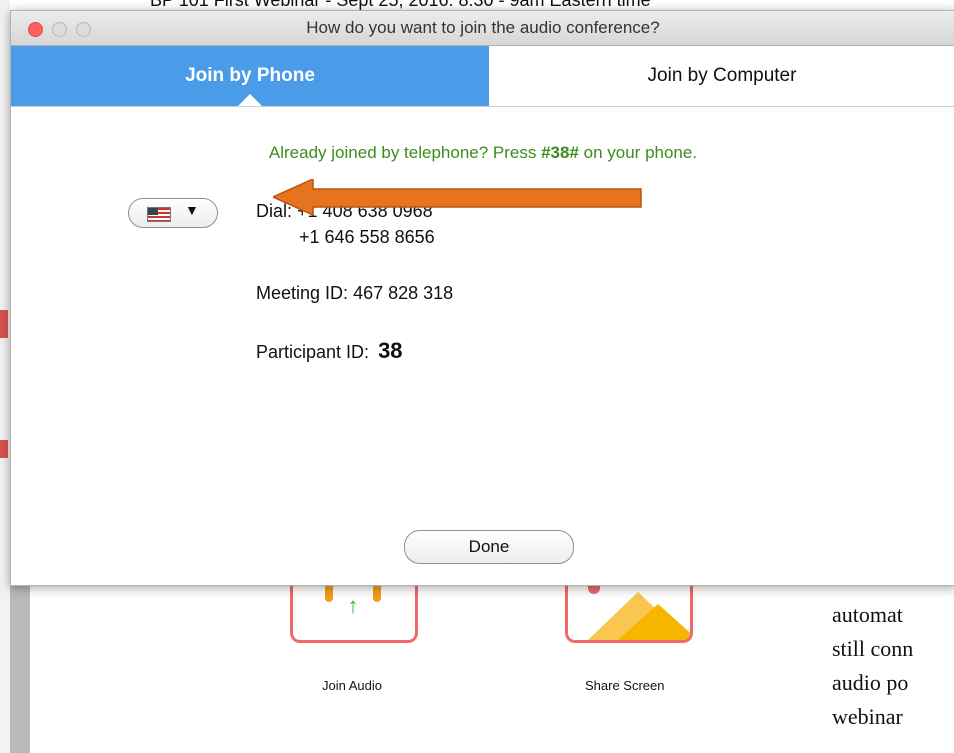 The height and width of the screenshot is (753, 954). I want to click on annotation-arrow-icon, so click(457, 198).